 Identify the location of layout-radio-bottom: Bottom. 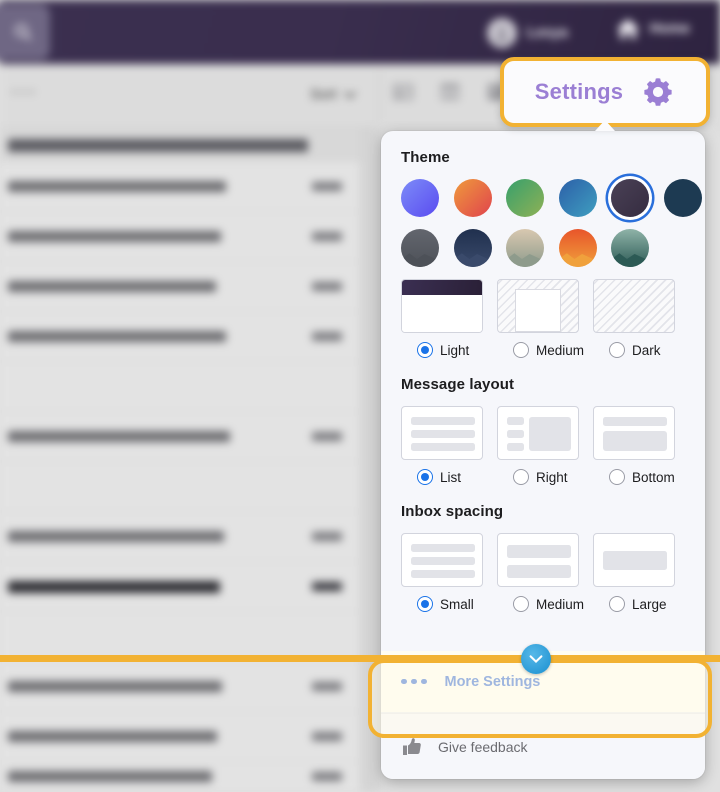
(634, 477).